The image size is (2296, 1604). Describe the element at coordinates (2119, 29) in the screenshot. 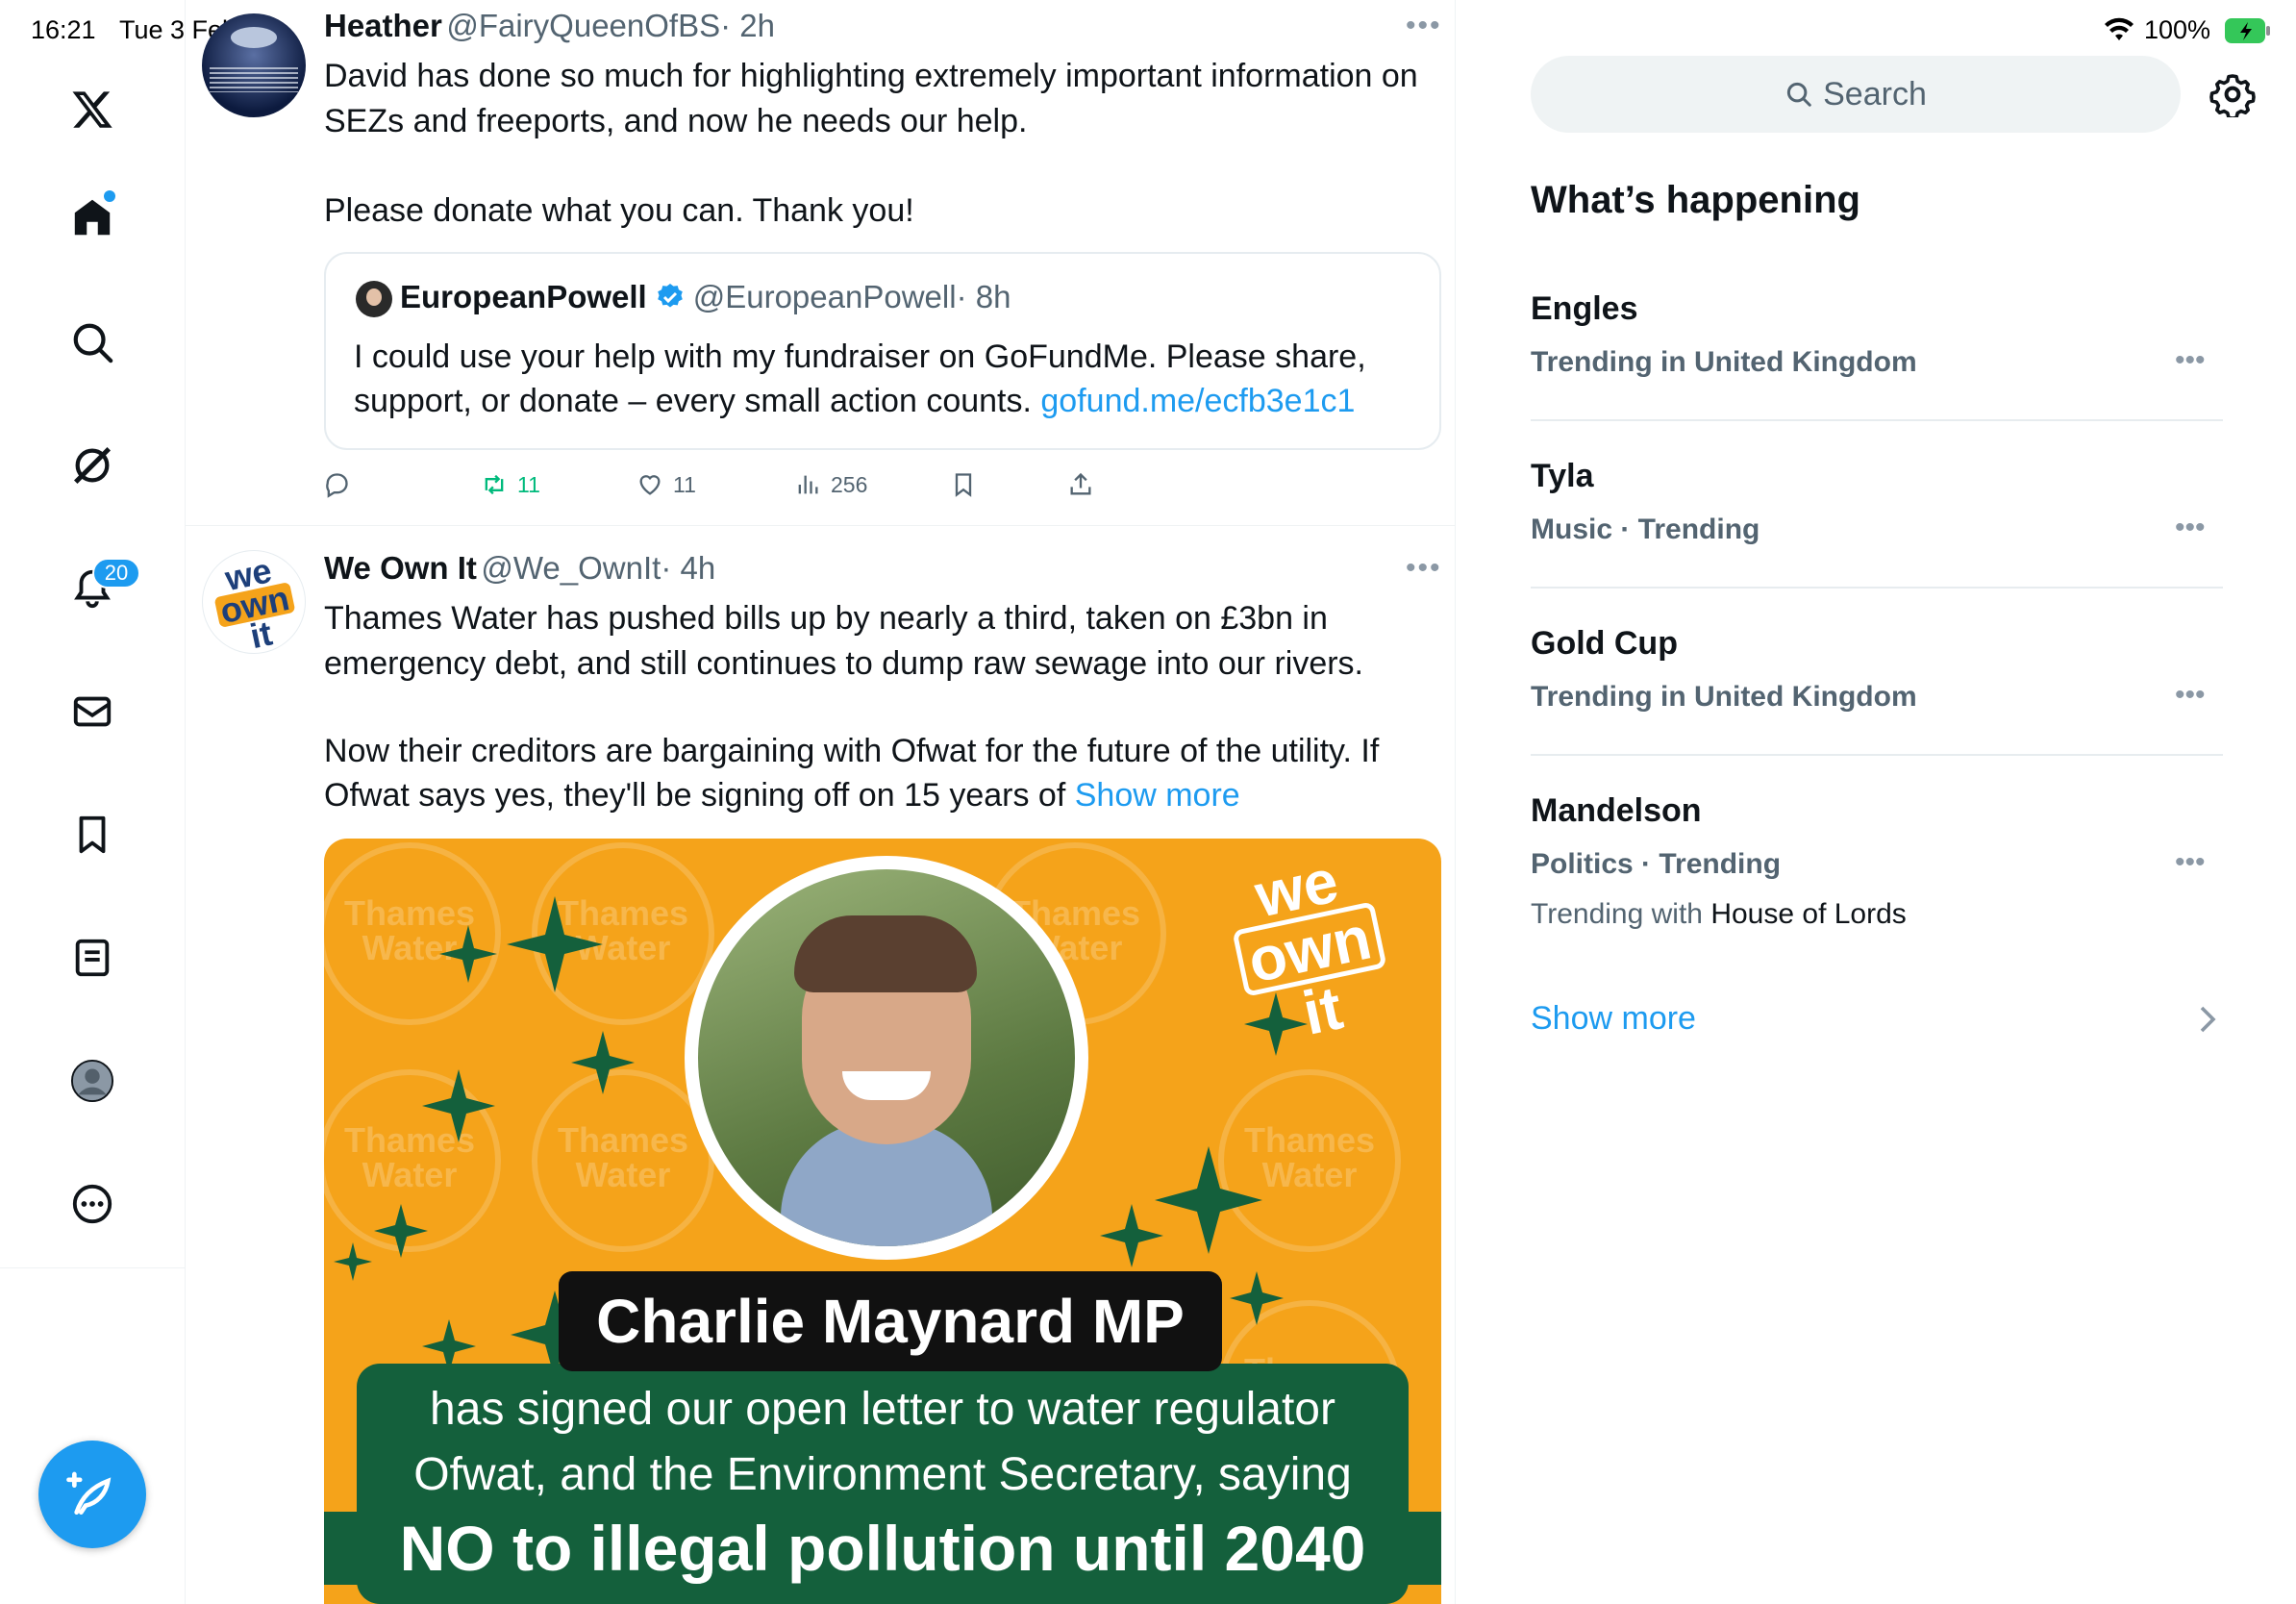

I see `wifi-icon` at that location.